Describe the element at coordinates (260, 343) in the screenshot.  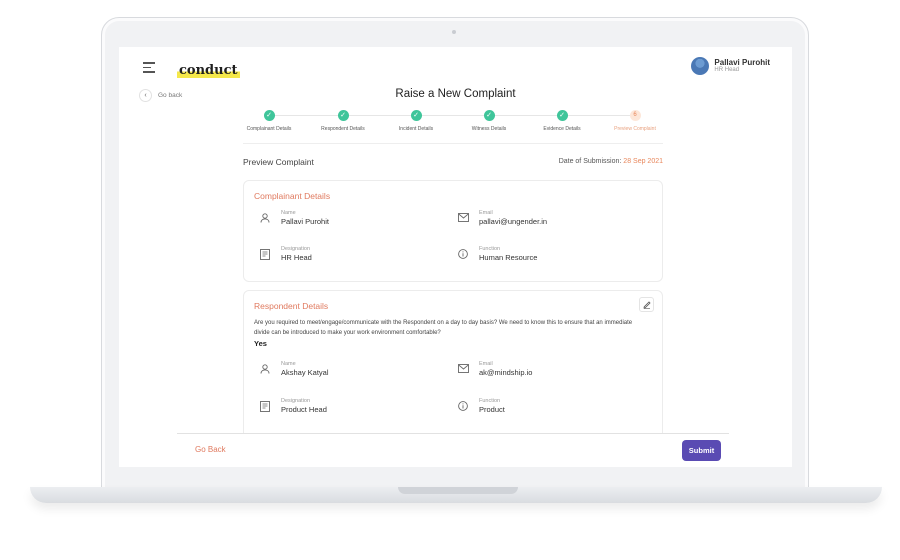
I see `respondent-answer: Yes` at that location.